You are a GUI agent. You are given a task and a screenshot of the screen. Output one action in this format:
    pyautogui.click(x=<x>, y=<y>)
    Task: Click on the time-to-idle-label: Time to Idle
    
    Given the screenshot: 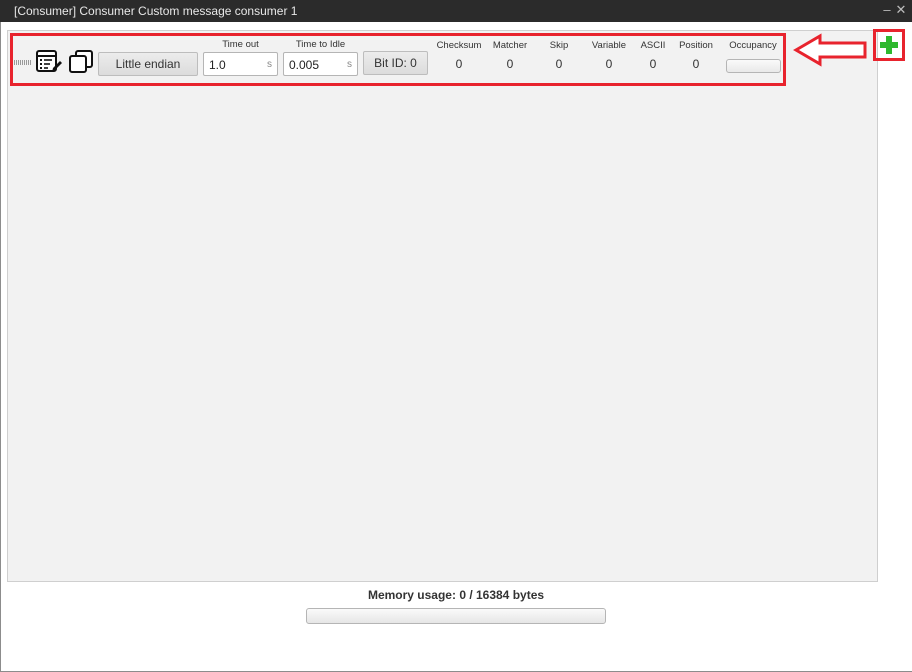 What is the action you would take?
    pyautogui.click(x=320, y=44)
    